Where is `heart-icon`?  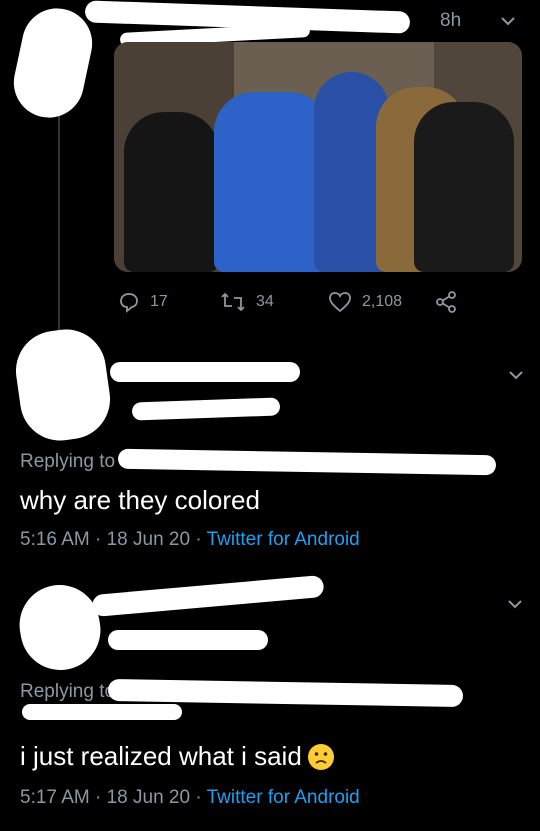
heart-icon is located at coordinates (340, 302).